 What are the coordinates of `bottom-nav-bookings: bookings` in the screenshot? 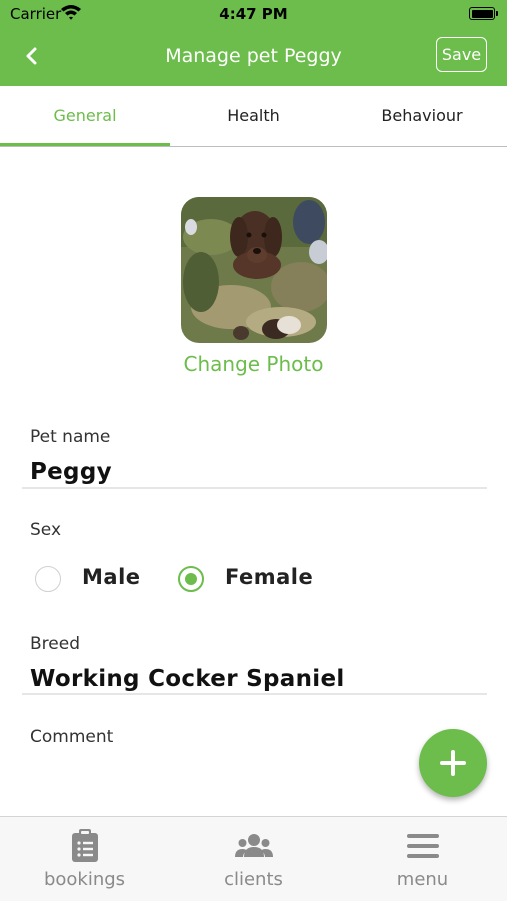 It's located at (84, 859).